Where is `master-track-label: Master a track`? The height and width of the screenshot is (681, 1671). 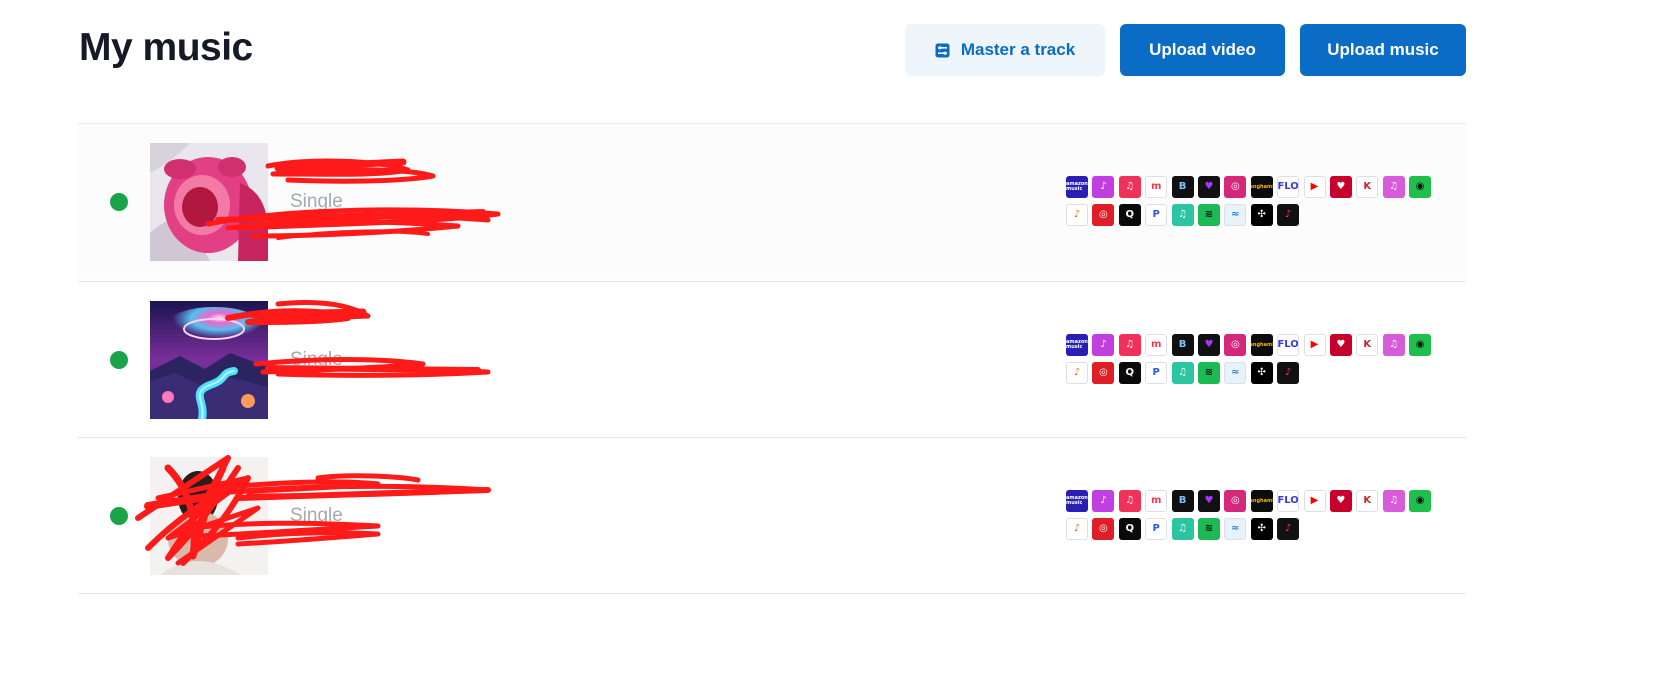
master-track-label: Master a track is located at coordinates (1018, 49).